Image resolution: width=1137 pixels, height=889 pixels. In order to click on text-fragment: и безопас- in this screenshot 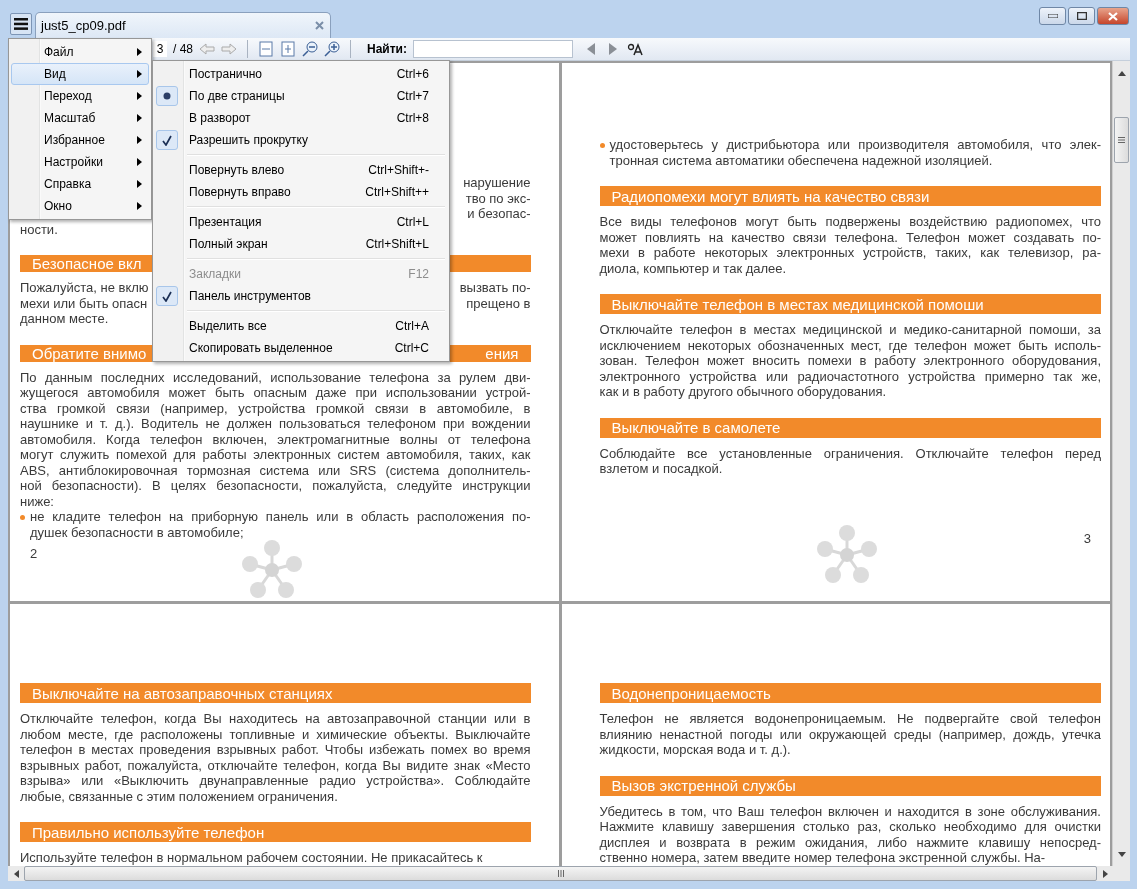, I will do `click(499, 214)`.